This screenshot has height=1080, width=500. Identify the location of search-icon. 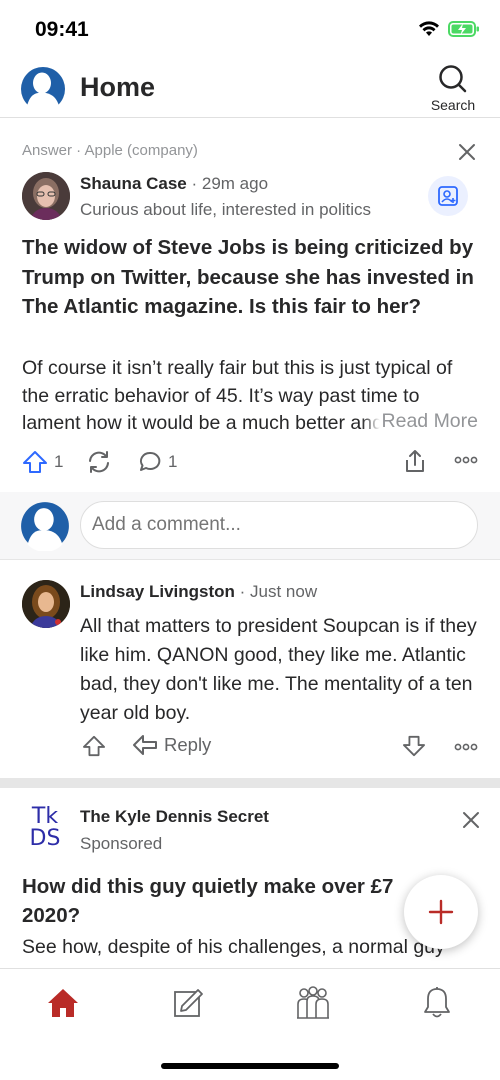
(453, 79).